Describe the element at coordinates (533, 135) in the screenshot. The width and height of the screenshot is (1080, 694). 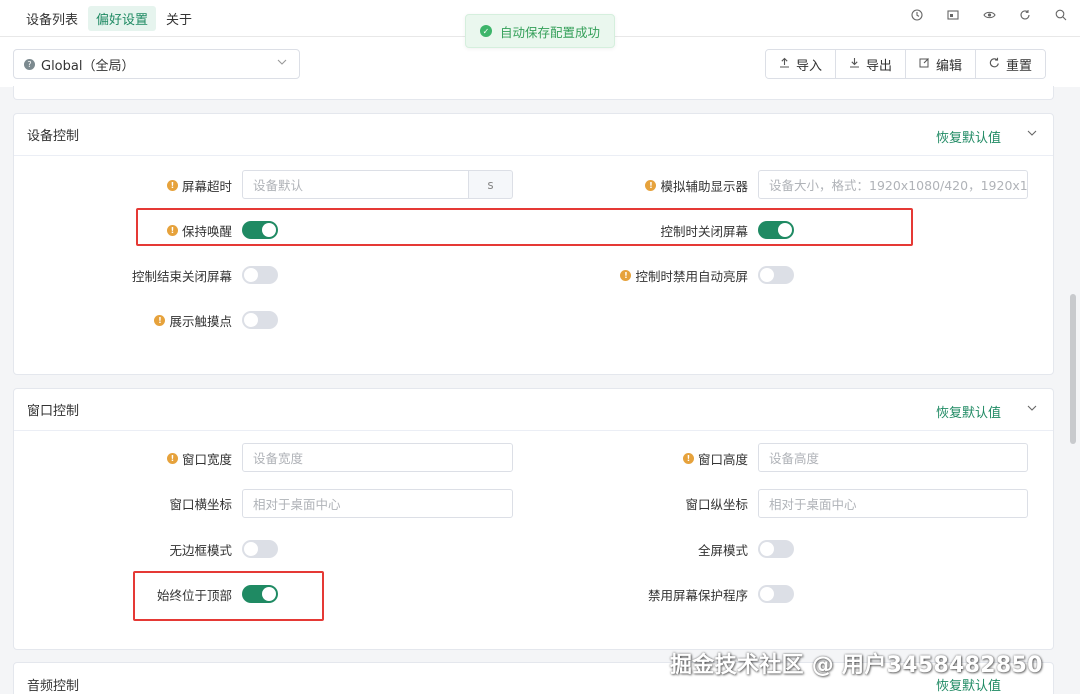
I see `section-header: 设备控制 恢复默认值` at that location.